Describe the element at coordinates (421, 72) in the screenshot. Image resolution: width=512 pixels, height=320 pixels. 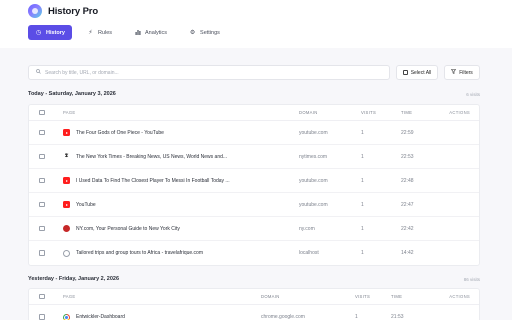
I see `select-all-label: Select All` at that location.